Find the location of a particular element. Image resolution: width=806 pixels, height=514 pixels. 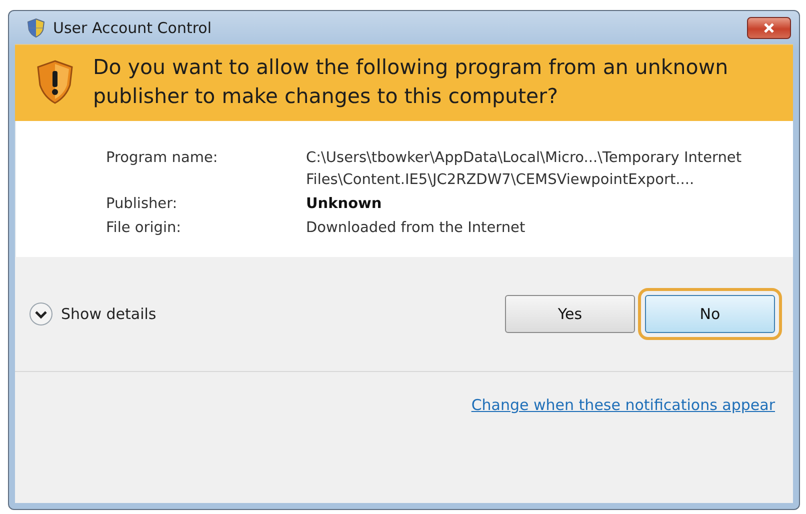

detail-label: Publisher: is located at coordinates (142, 204).